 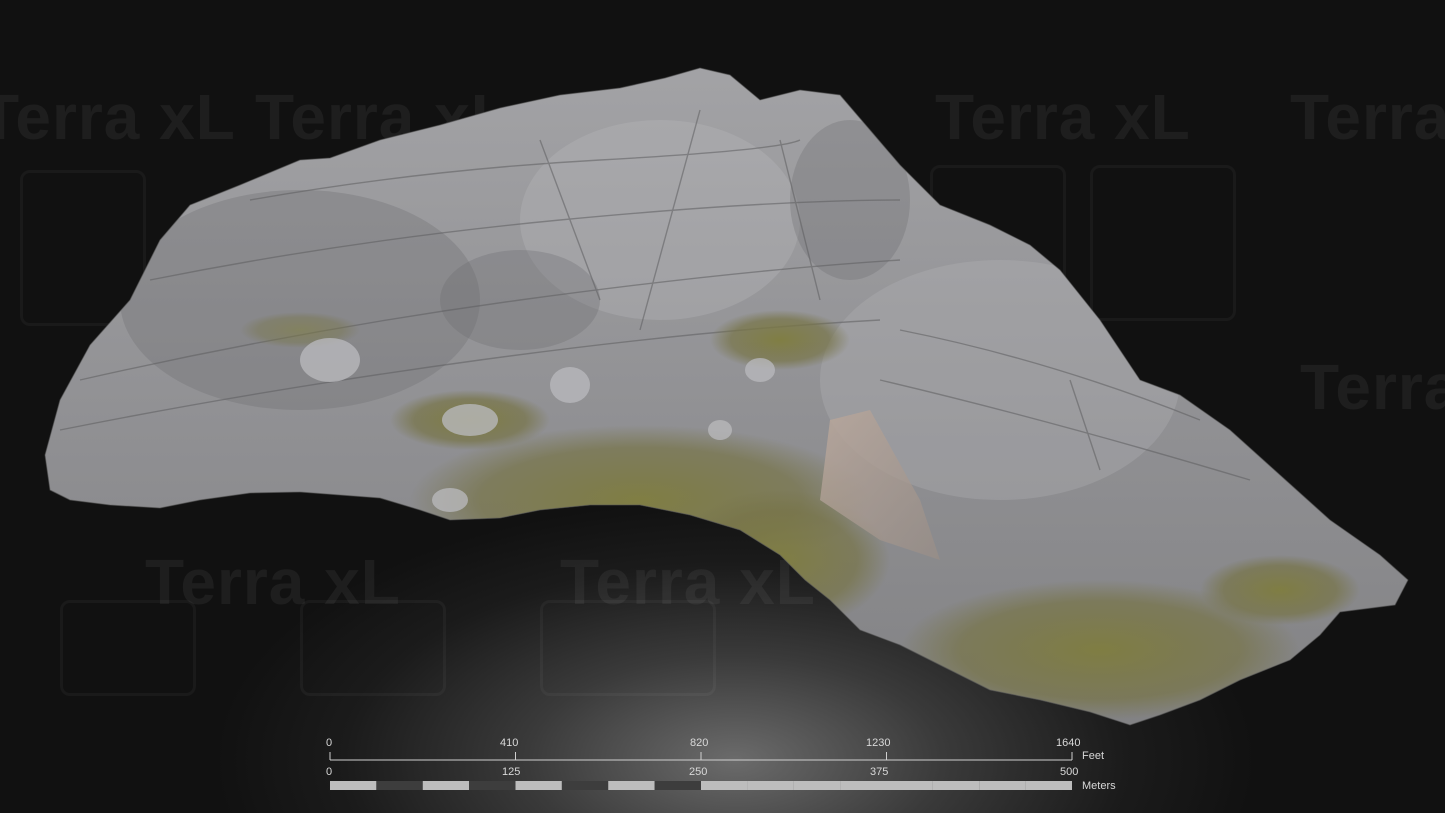 What do you see at coordinates (511, 772) in the screenshot?
I see `meters-tick-label: 125` at bounding box center [511, 772].